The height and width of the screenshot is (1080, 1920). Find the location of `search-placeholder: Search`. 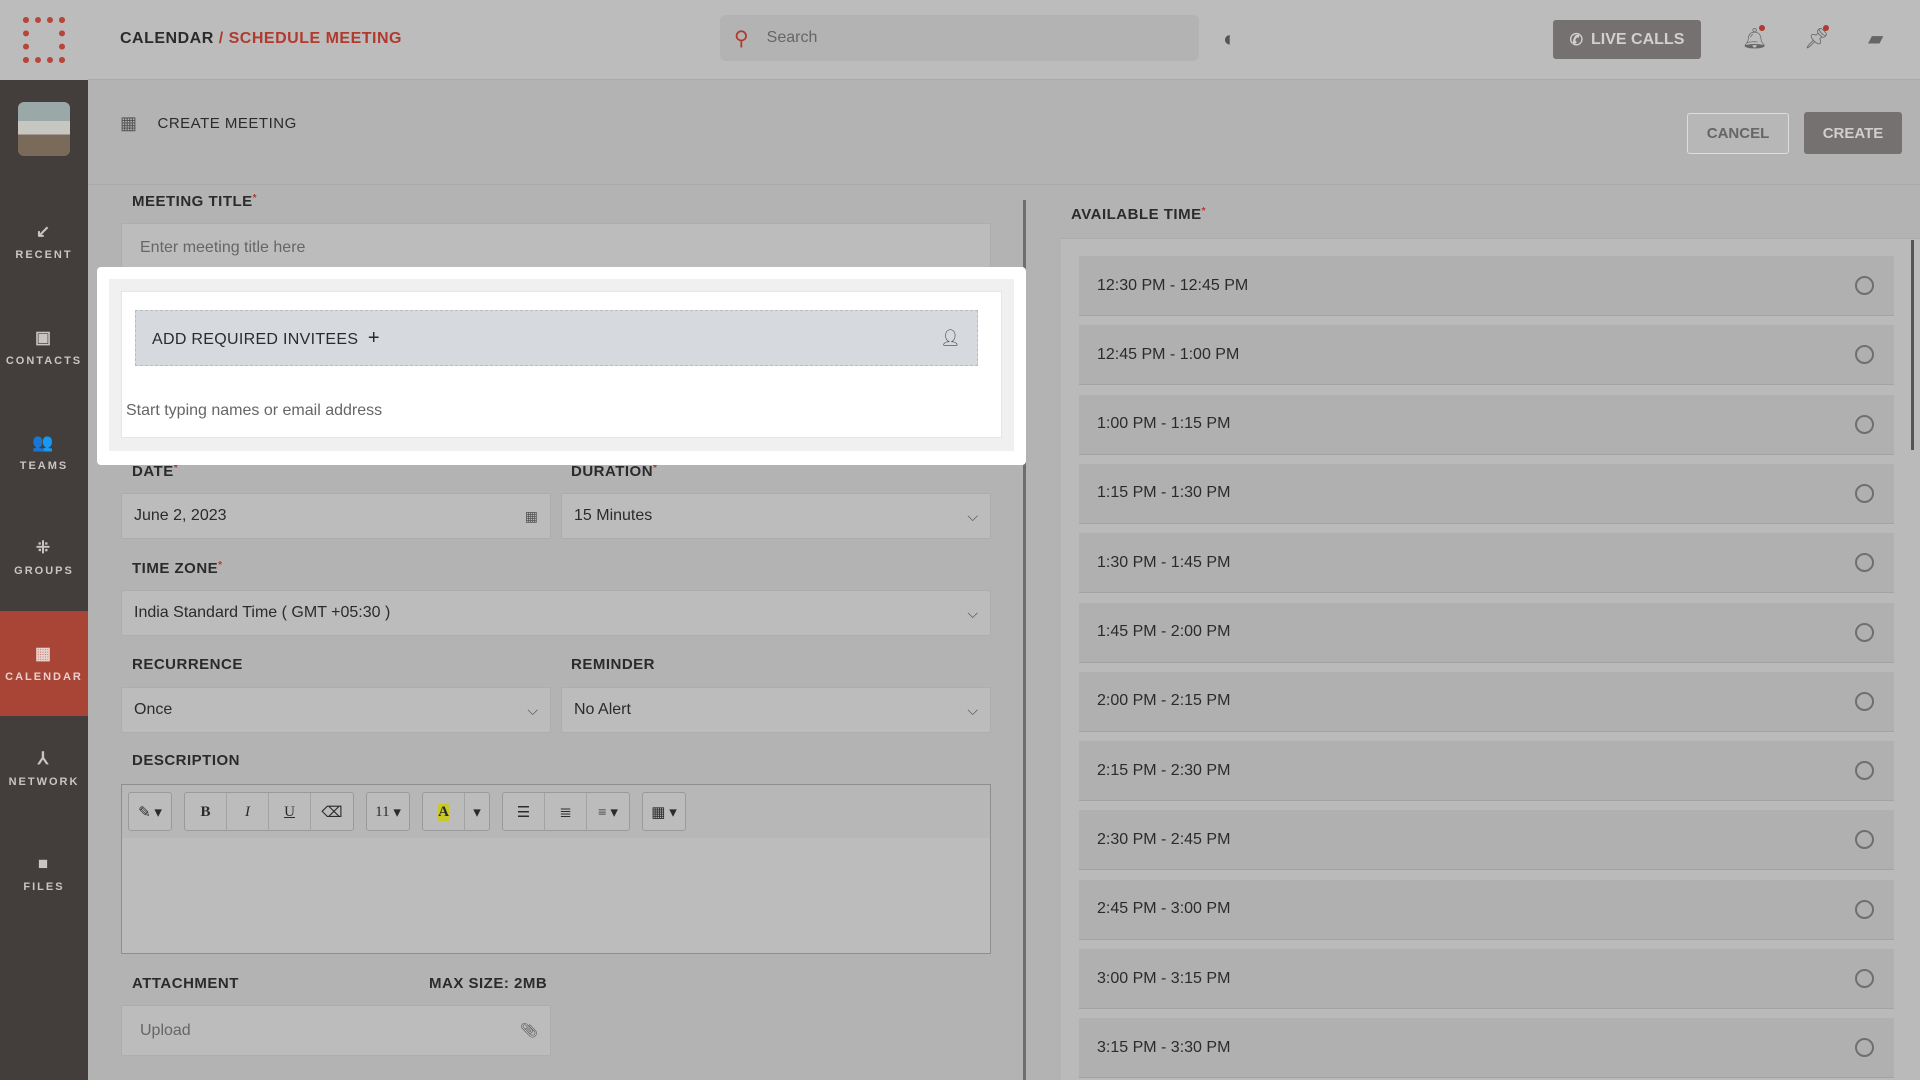

search-placeholder: Search is located at coordinates (792, 37).